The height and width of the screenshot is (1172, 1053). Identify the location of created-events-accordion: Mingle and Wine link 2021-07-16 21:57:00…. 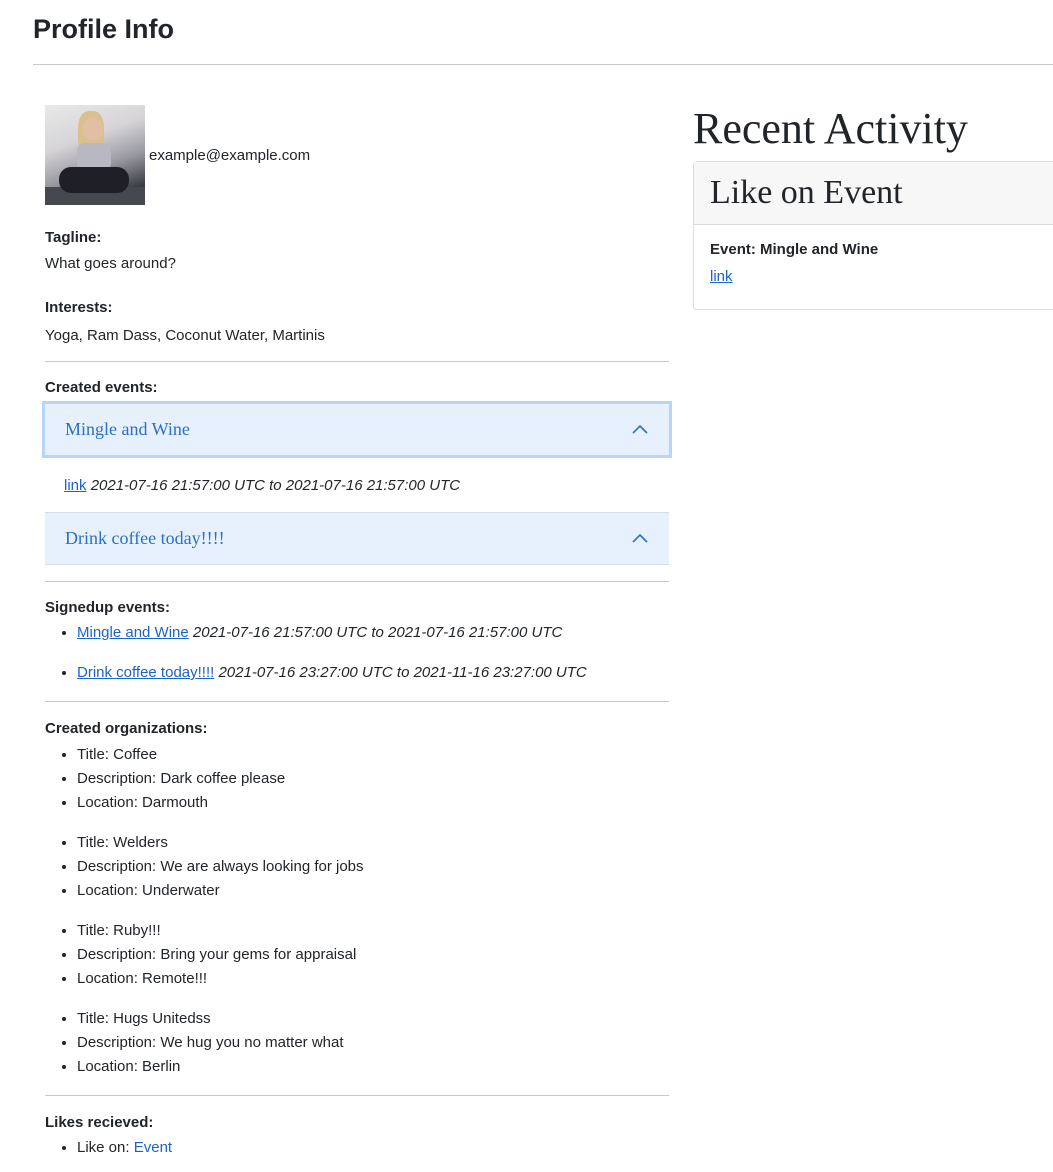
(357, 483).